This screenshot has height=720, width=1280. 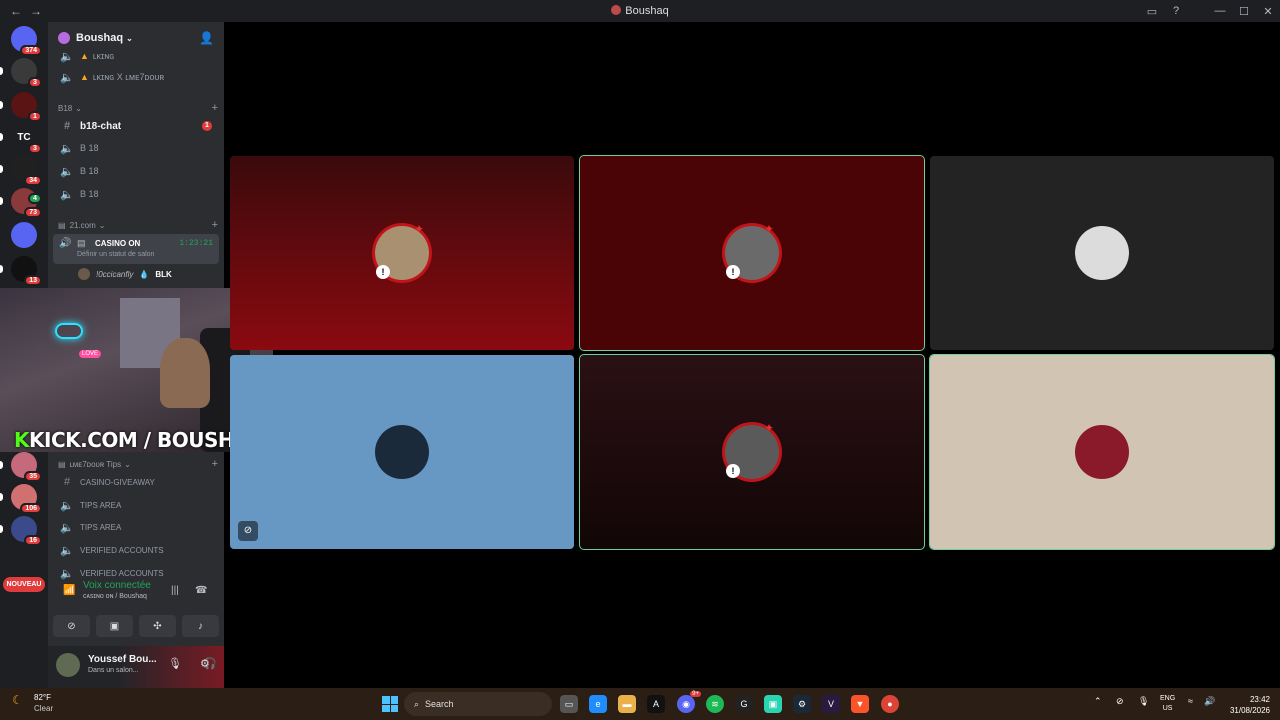 What do you see at coordinates (137, 527) in the screenshot?
I see `channel-tips-area-2: 🔈 TIPS AREA` at bounding box center [137, 527].